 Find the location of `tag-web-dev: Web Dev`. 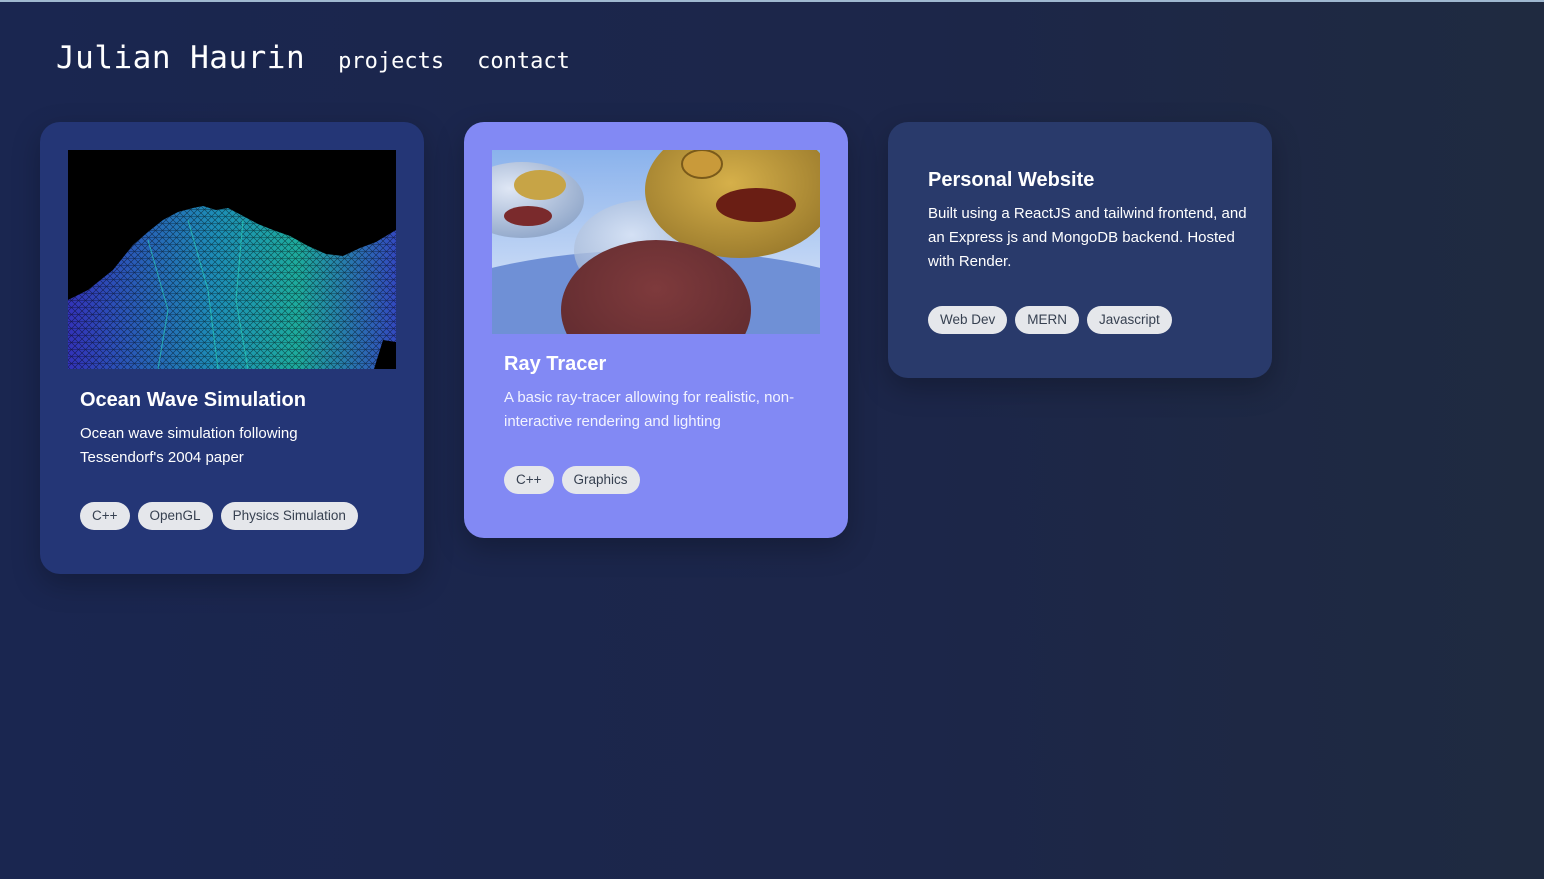

tag-web-dev: Web Dev is located at coordinates (968, 320).